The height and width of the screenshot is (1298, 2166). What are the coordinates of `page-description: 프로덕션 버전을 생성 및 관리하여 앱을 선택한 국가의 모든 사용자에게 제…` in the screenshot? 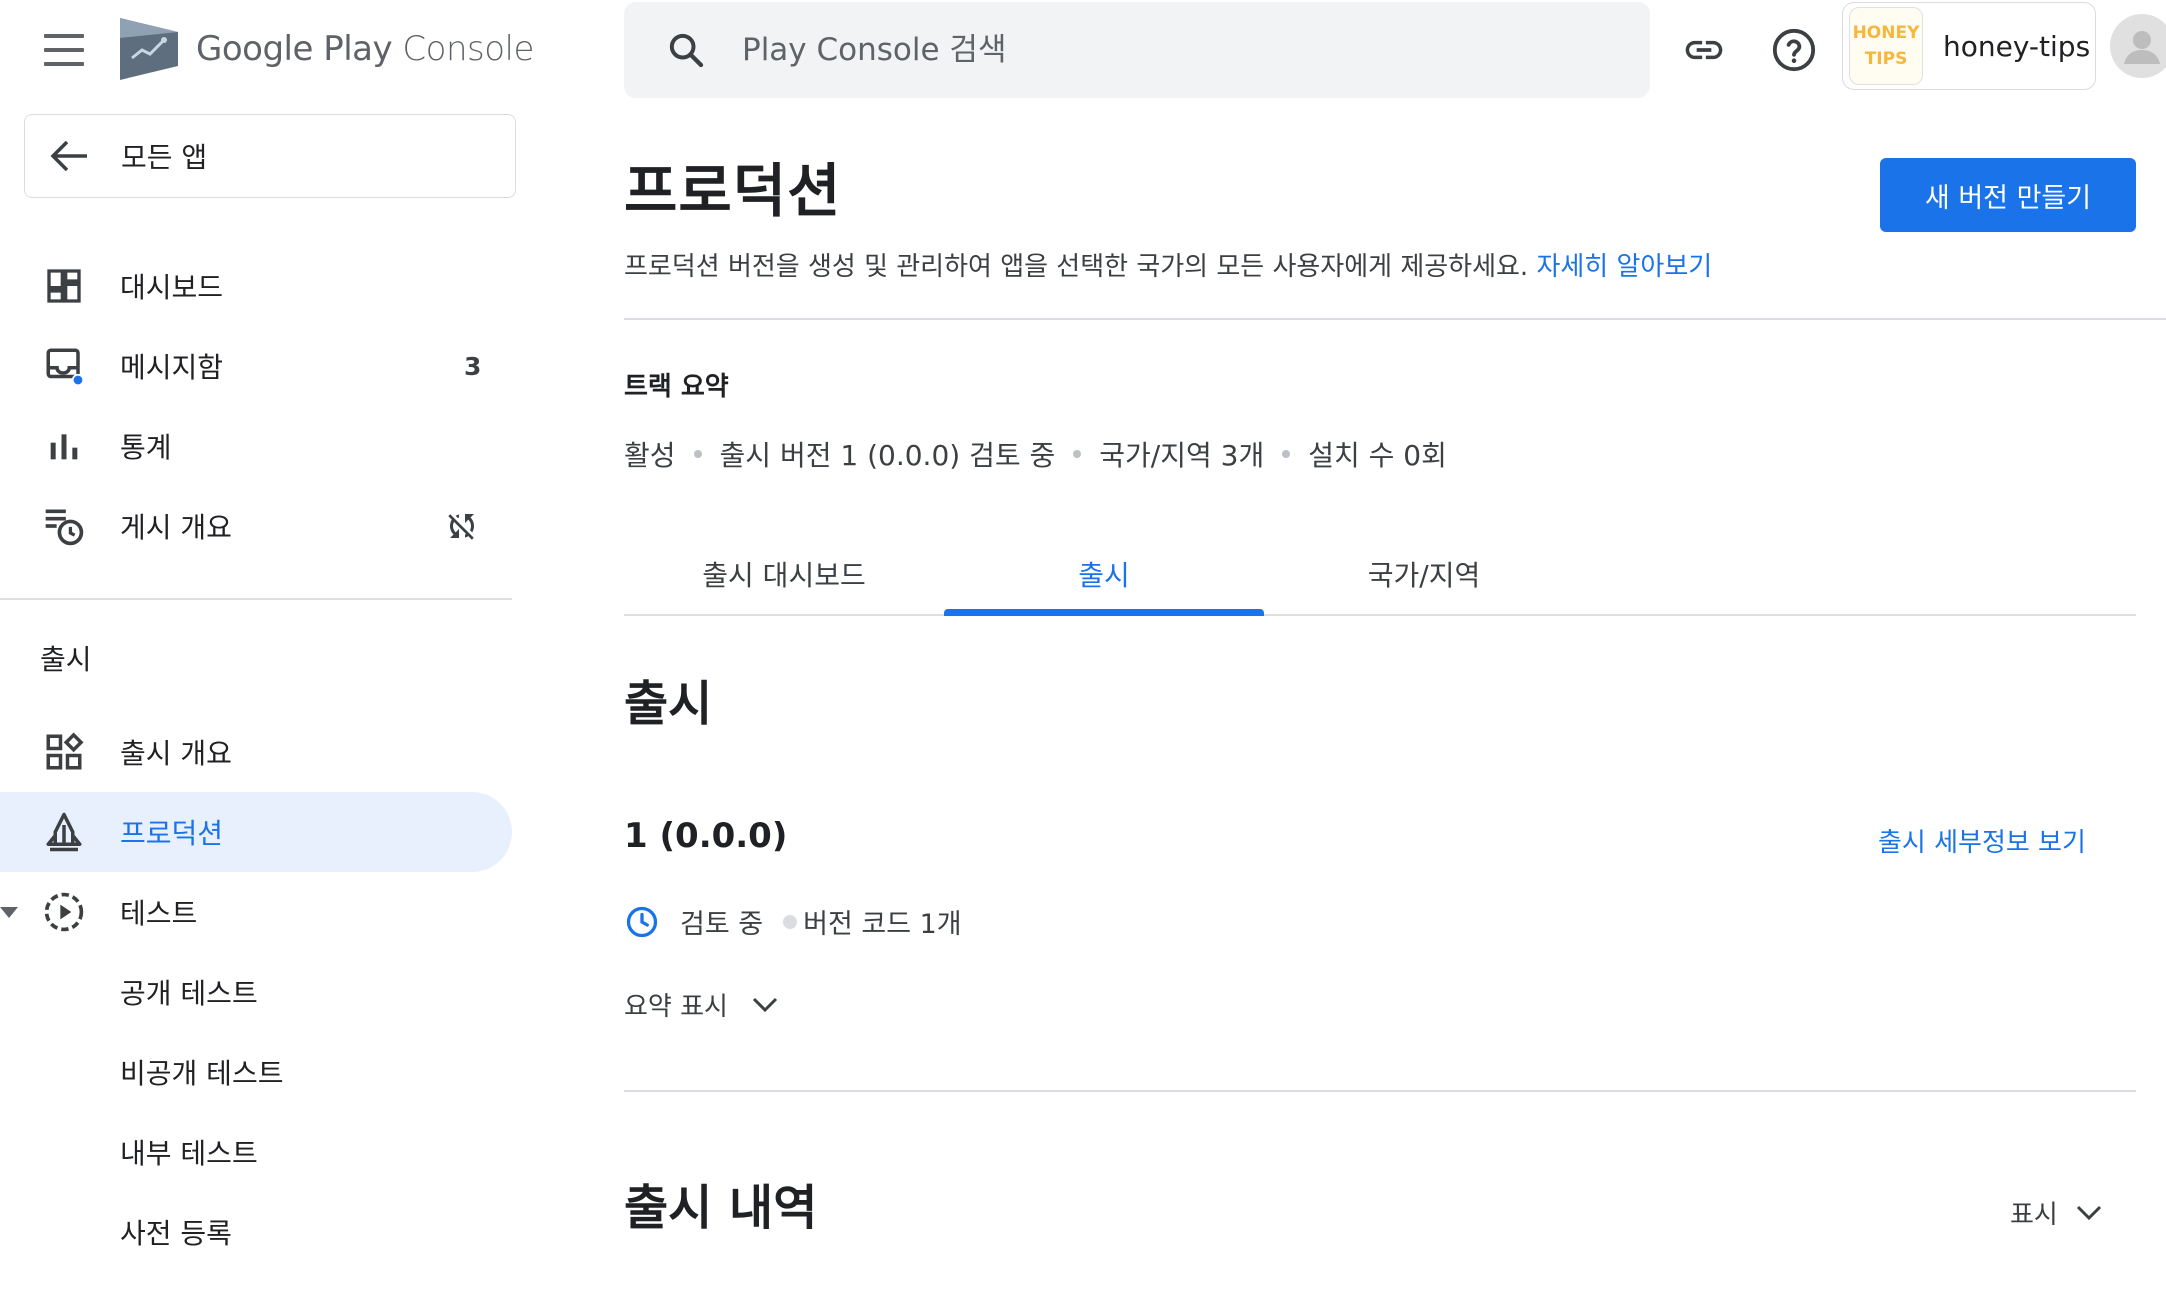 It's located at (1168, 264).